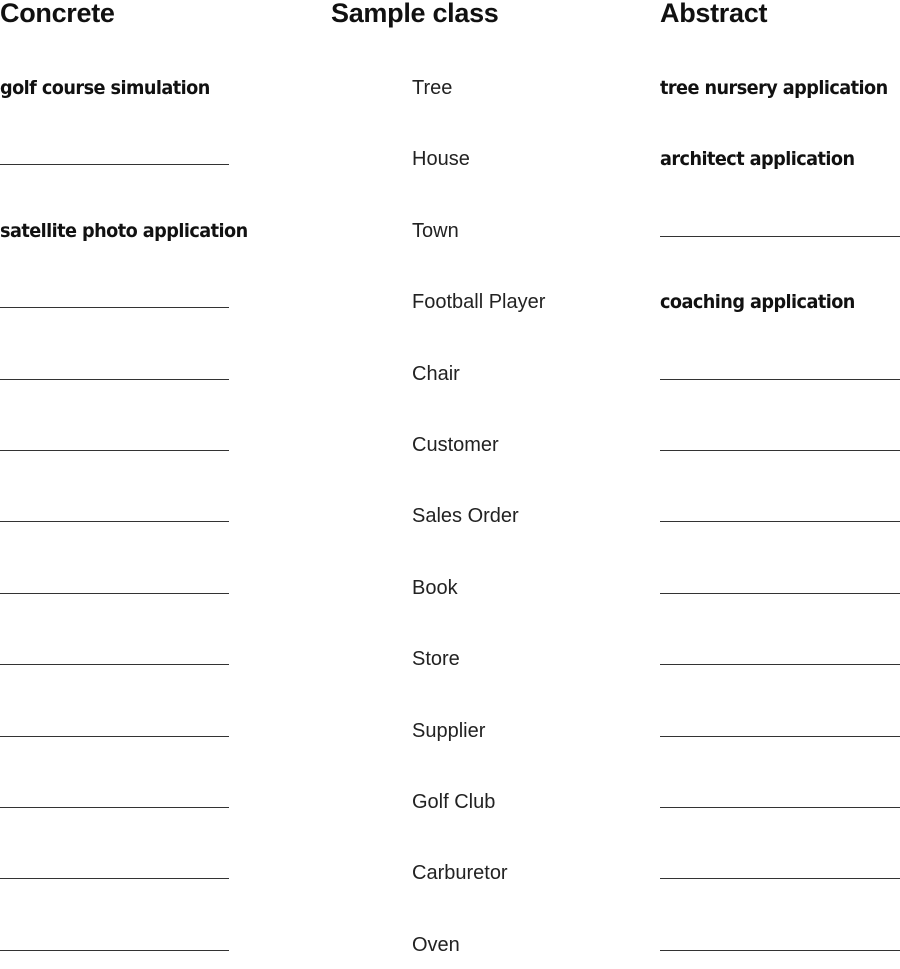 This screenshot has height=969, width=900. Describe the element at coordinates (449, 730) in the screenshot. I see `sample-class-label: Supplier` at that location.